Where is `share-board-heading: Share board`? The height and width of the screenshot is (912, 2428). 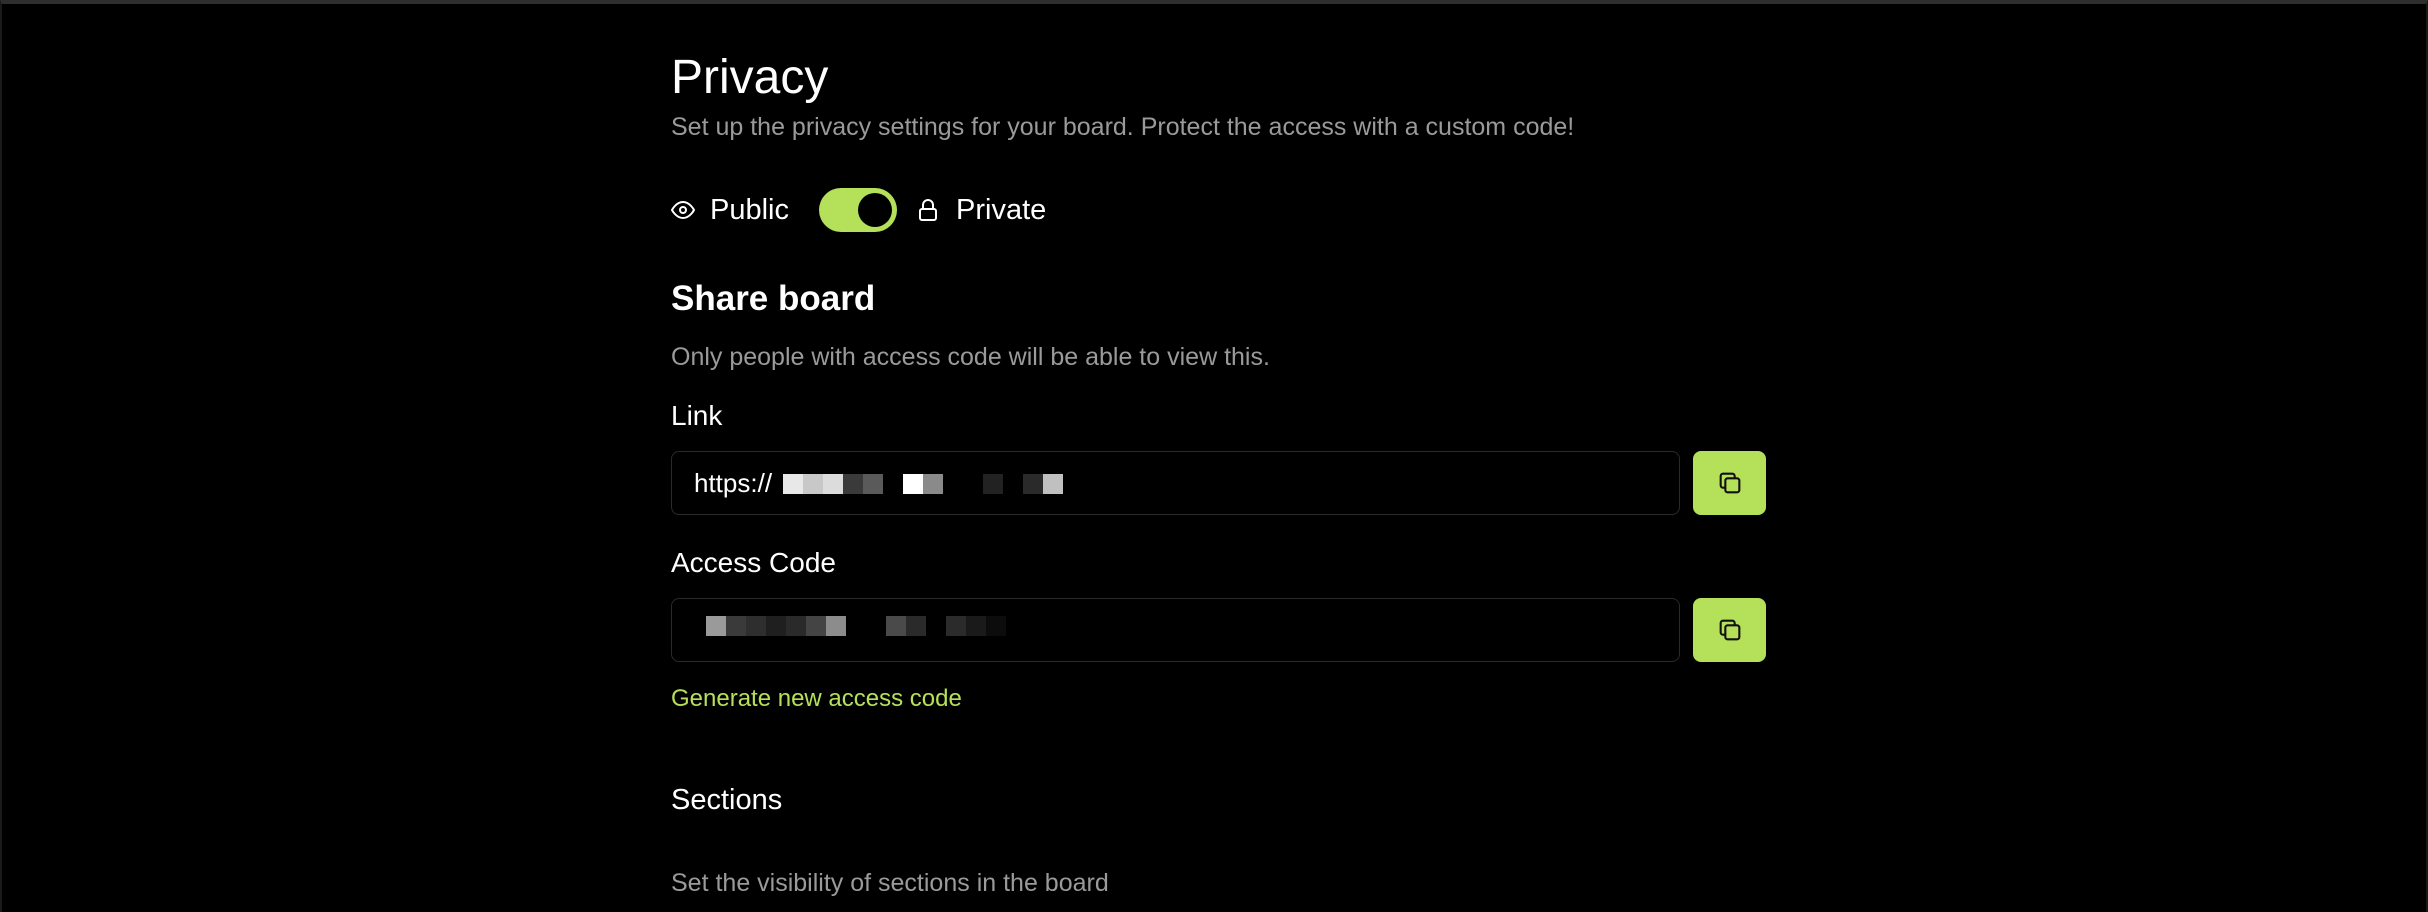
share-board-heading: Share board is located at coordinates (773, 298).